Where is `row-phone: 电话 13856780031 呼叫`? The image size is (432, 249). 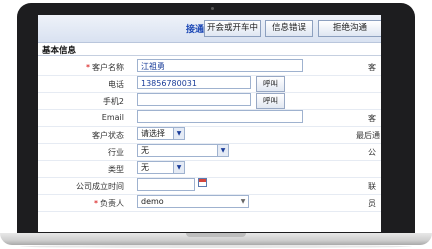
row-phone: 电话 13856780031 呼叫 is located at coordinates (209, 84).